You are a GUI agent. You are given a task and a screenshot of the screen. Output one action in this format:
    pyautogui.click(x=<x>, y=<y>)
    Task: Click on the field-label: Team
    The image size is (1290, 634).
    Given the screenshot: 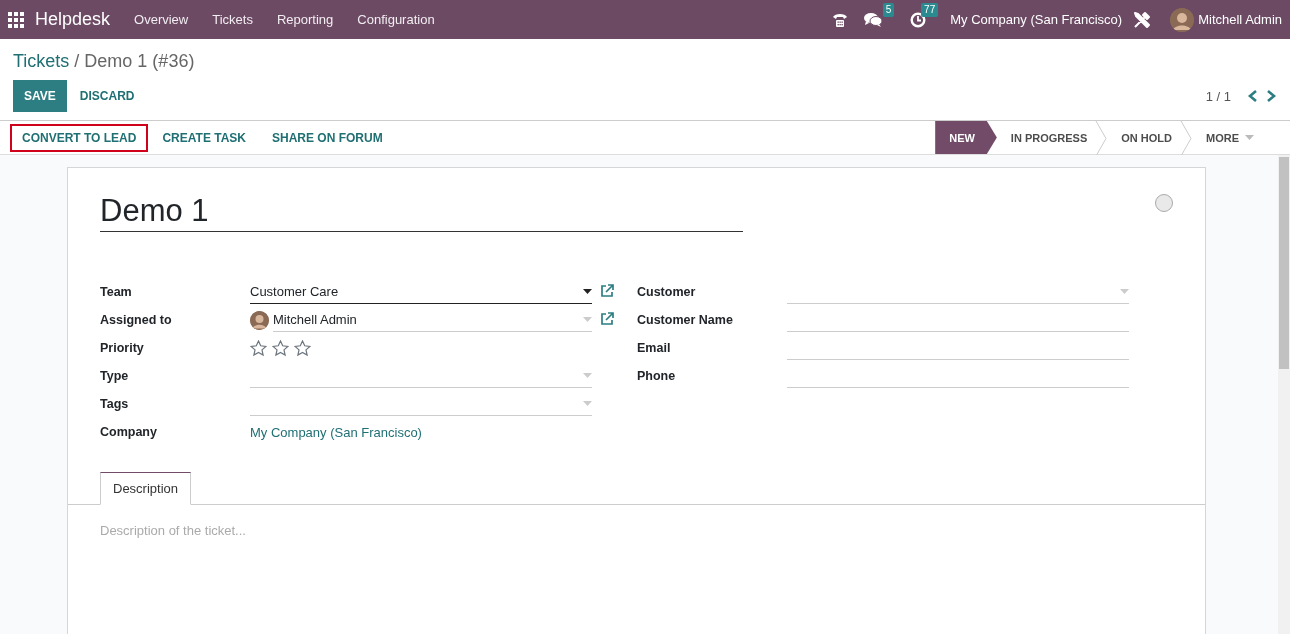 What is the action you would take?
    pyautogui.click(x=116, y=292)
    